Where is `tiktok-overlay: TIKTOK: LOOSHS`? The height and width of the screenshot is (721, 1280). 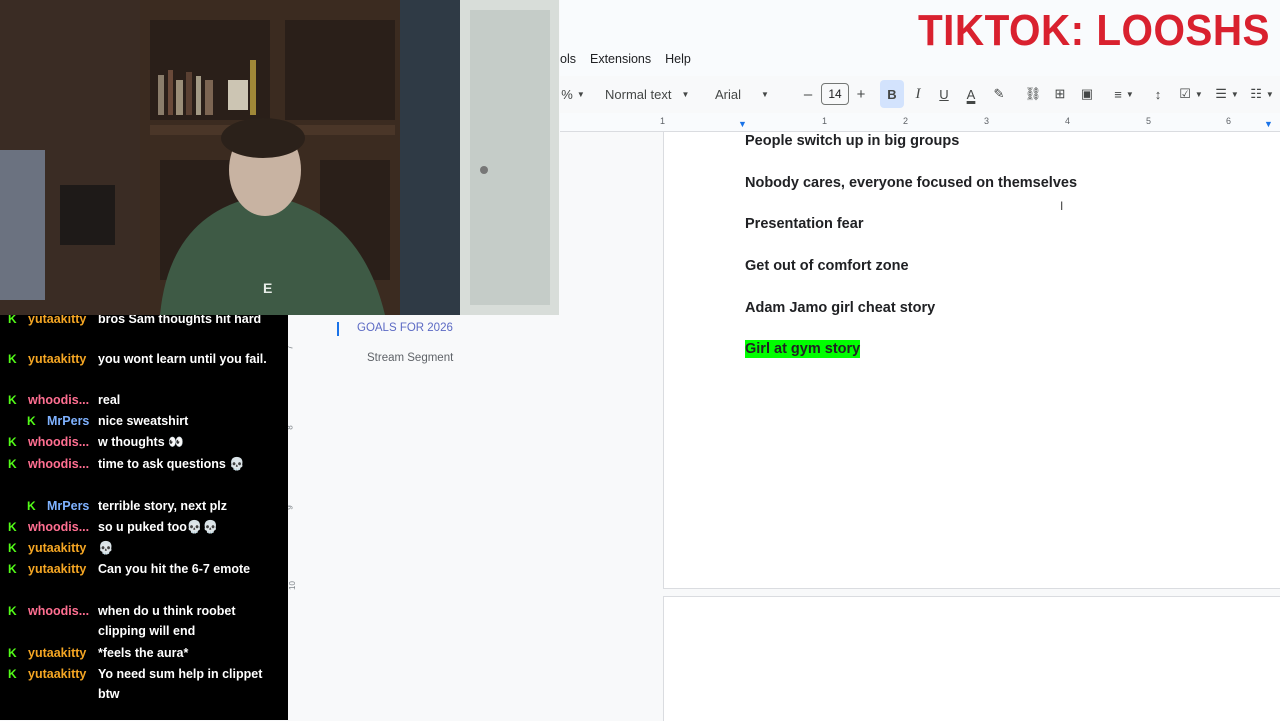
tiktok-overlay: TIKTOK: LOOSHS is located at coordinates (1094, 30).